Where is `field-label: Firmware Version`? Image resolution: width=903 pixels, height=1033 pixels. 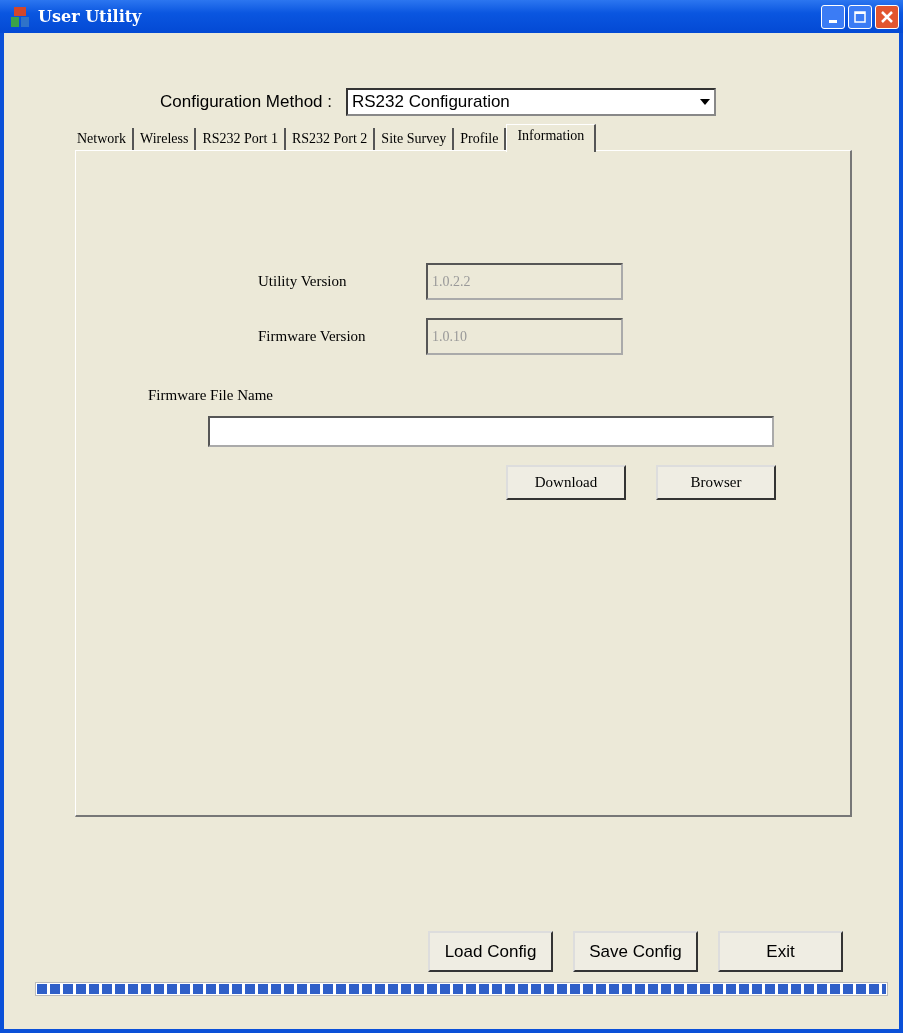
field-label: Firmware Version is located at coordinates (312, 336).